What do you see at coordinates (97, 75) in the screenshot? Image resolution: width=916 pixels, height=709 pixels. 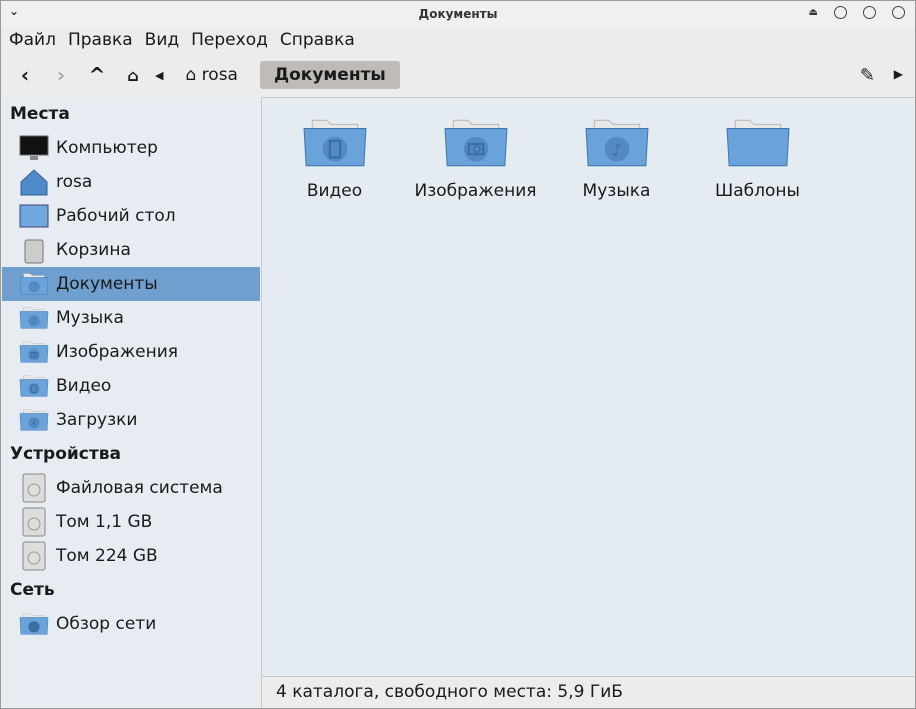 I see `up-button: ^` at bounding box center [97, 75].